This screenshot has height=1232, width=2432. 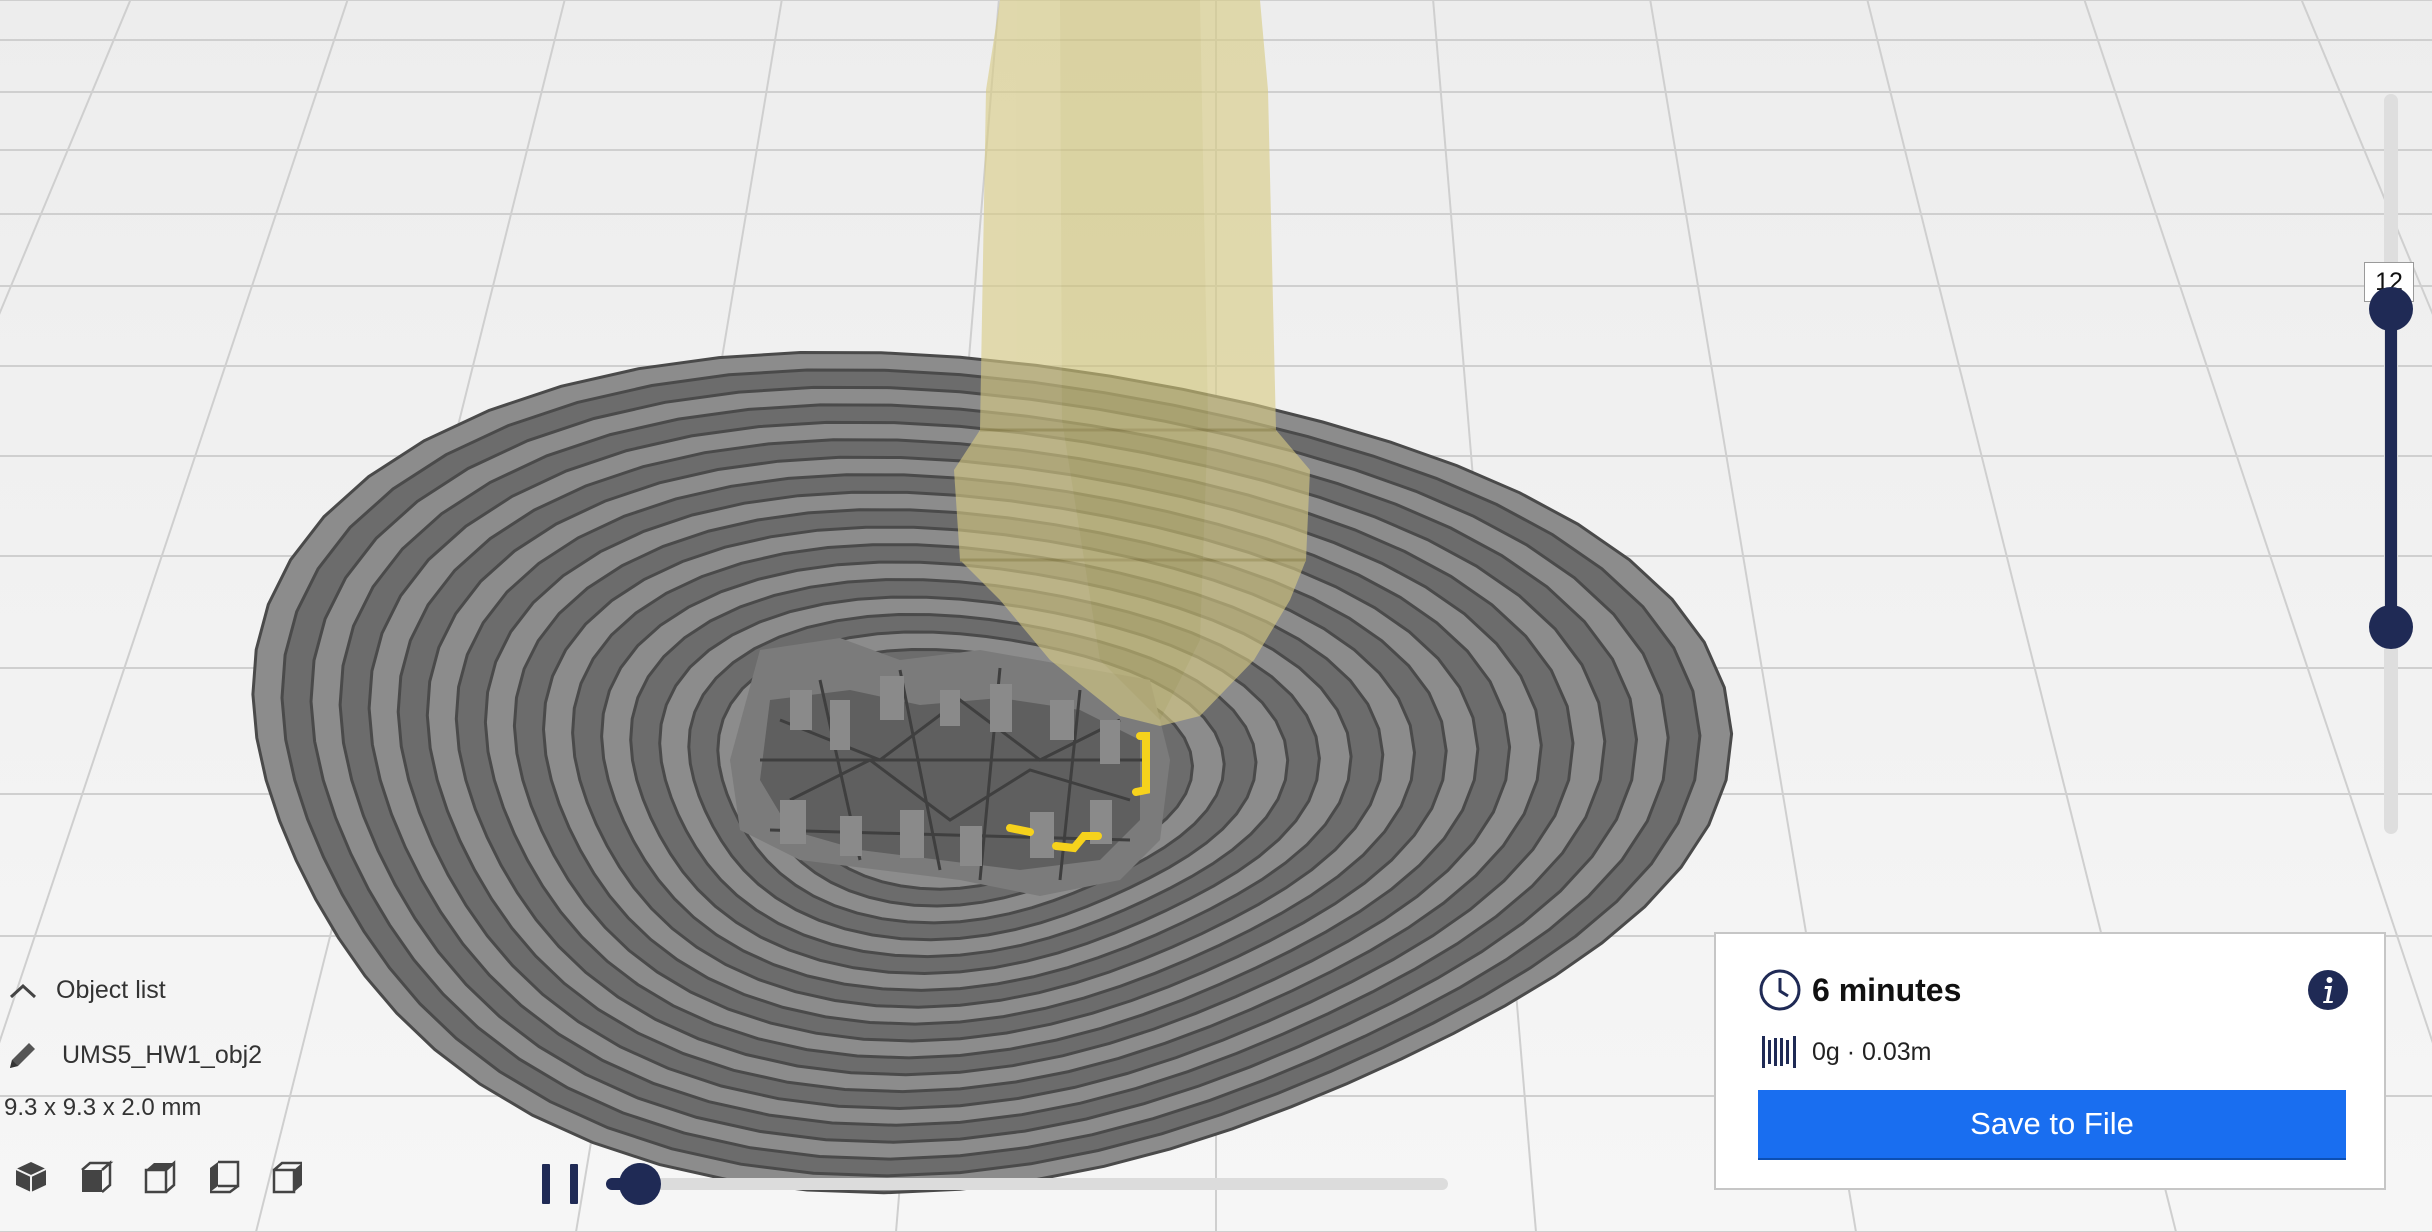 What do you see at coordinates (287, 1177) in the screenshot?
I see `right-view-icon` at bounding box center [287, 1177].